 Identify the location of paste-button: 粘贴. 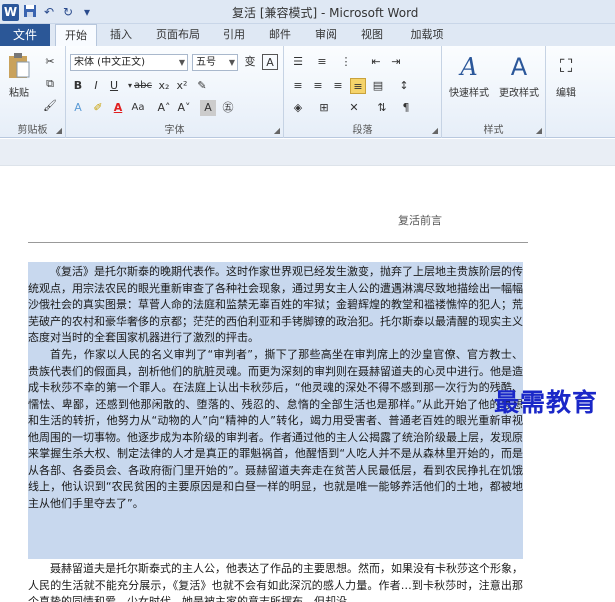
(19, 75).